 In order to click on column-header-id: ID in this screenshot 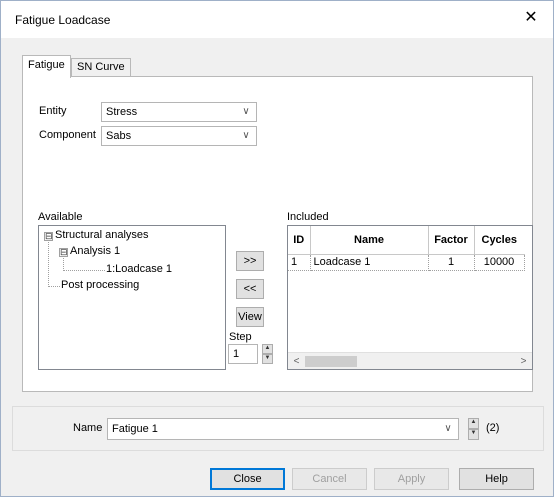, I will do `click(299, 240)`.